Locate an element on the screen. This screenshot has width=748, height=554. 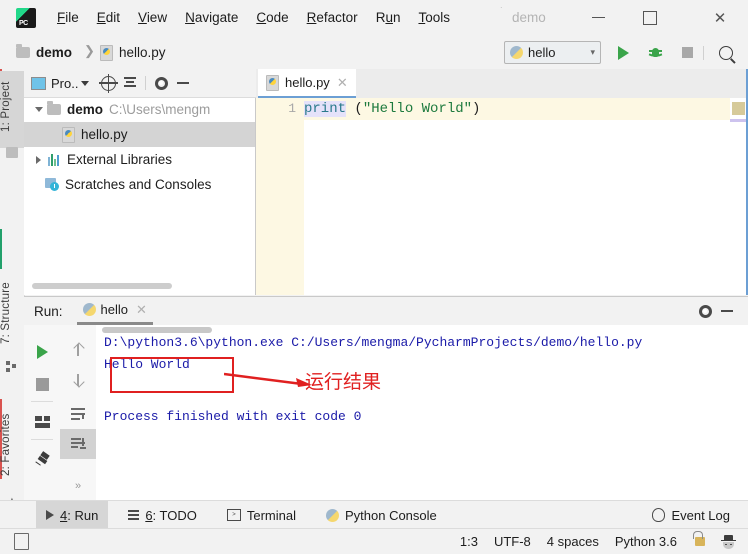
menu-item-code: Code is located at coordinates (272, 17).